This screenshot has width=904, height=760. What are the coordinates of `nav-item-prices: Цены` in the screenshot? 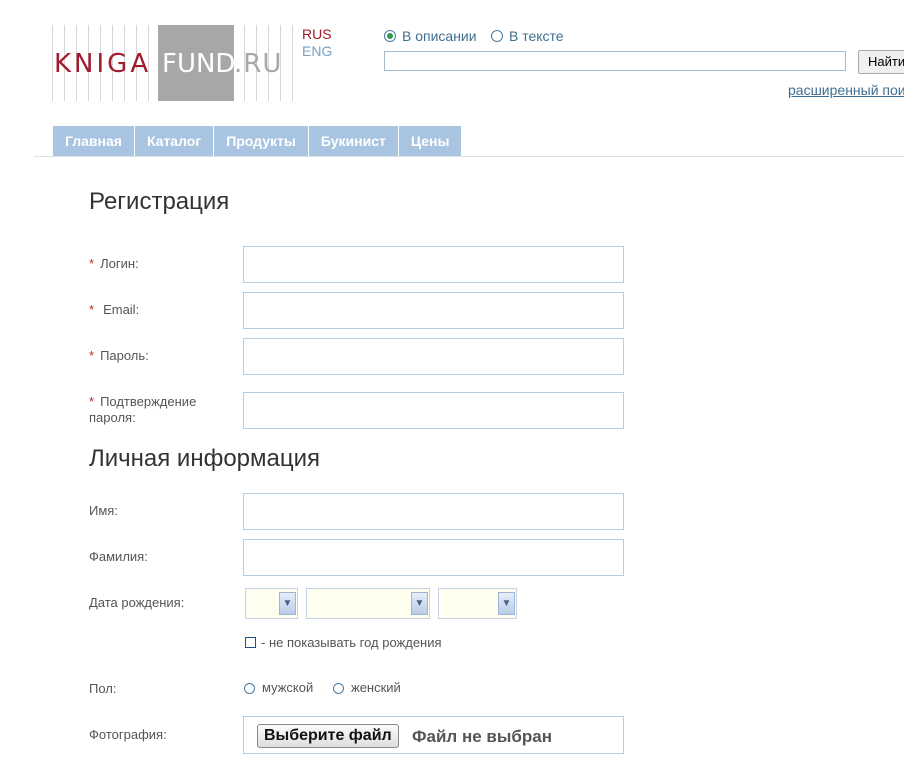 It's located at (430, 141).